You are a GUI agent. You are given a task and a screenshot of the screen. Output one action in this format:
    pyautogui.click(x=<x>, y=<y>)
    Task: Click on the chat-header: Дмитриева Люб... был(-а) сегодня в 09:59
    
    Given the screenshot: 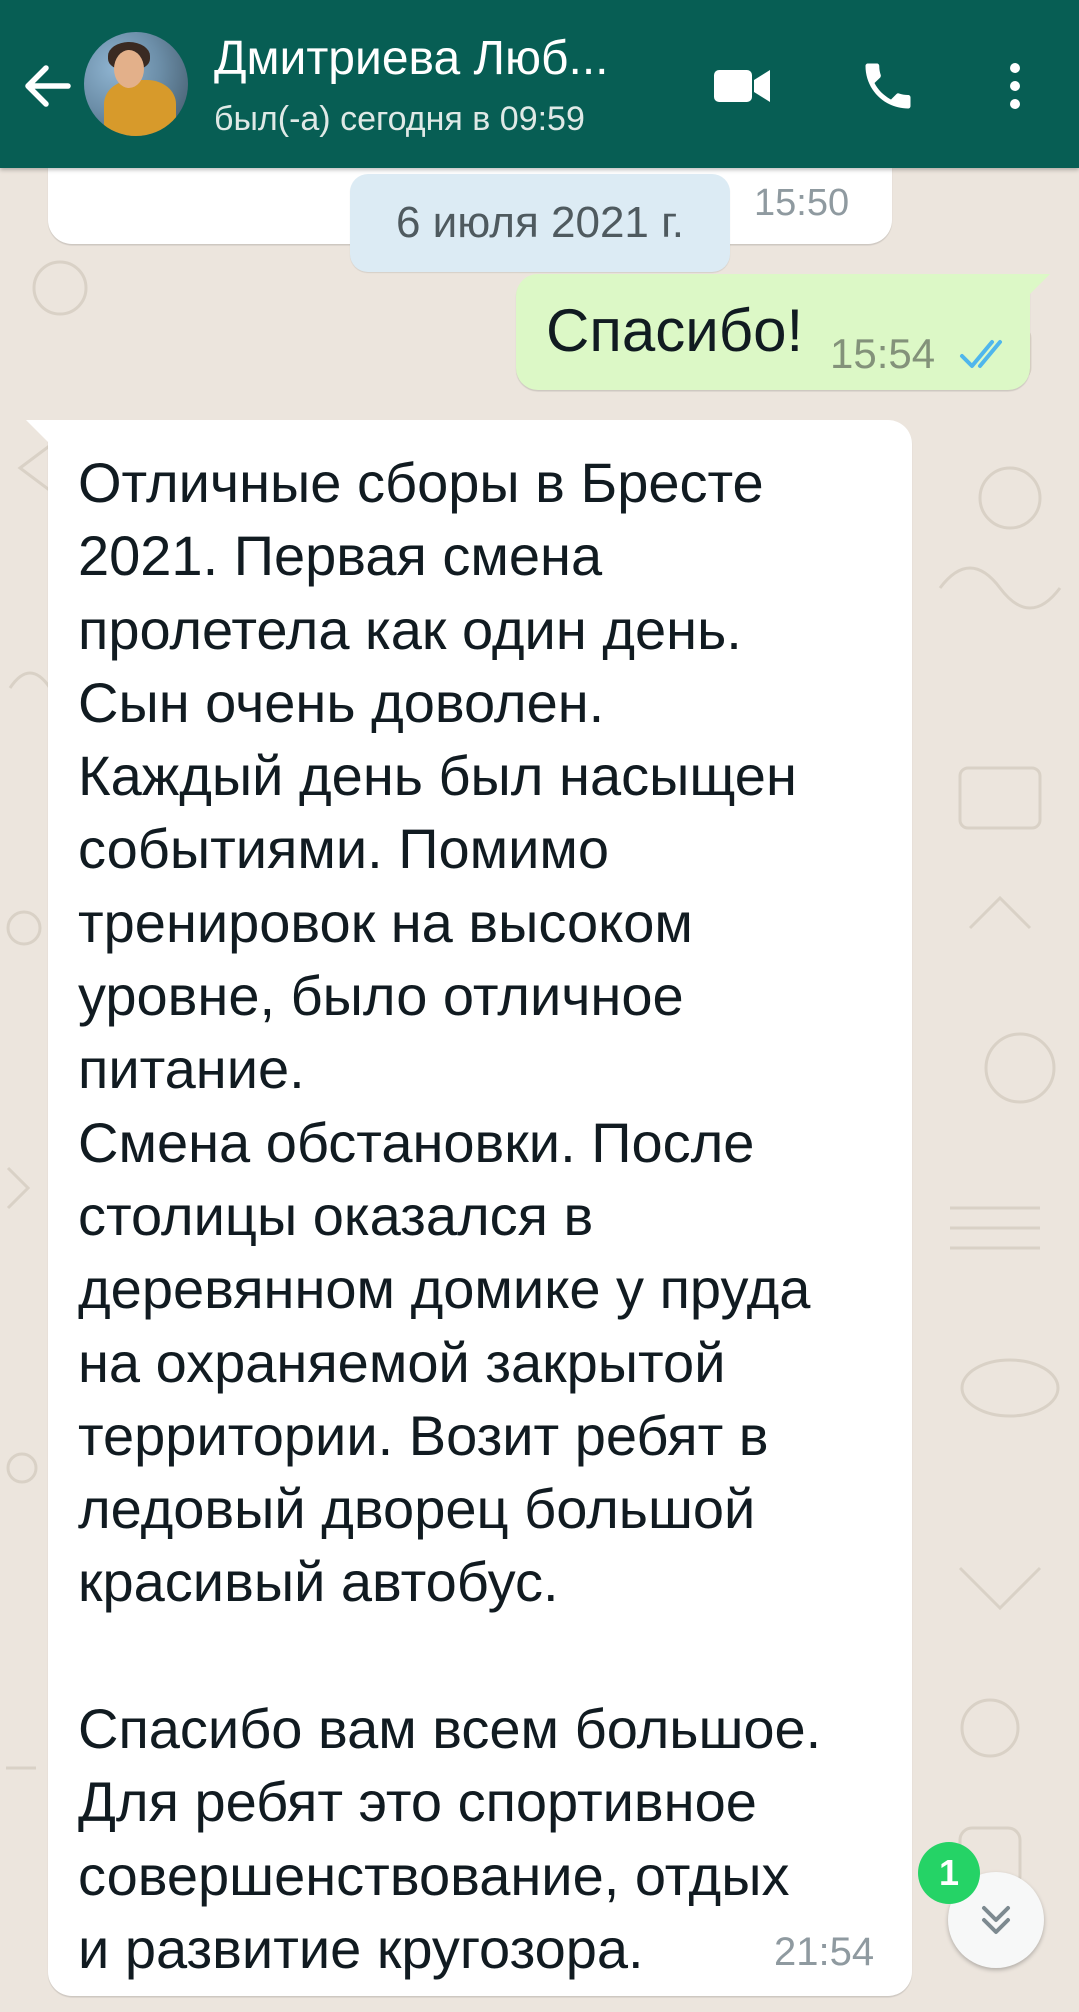 What is the action you would take?
    pyautogui.click(x=539, y=84)
    